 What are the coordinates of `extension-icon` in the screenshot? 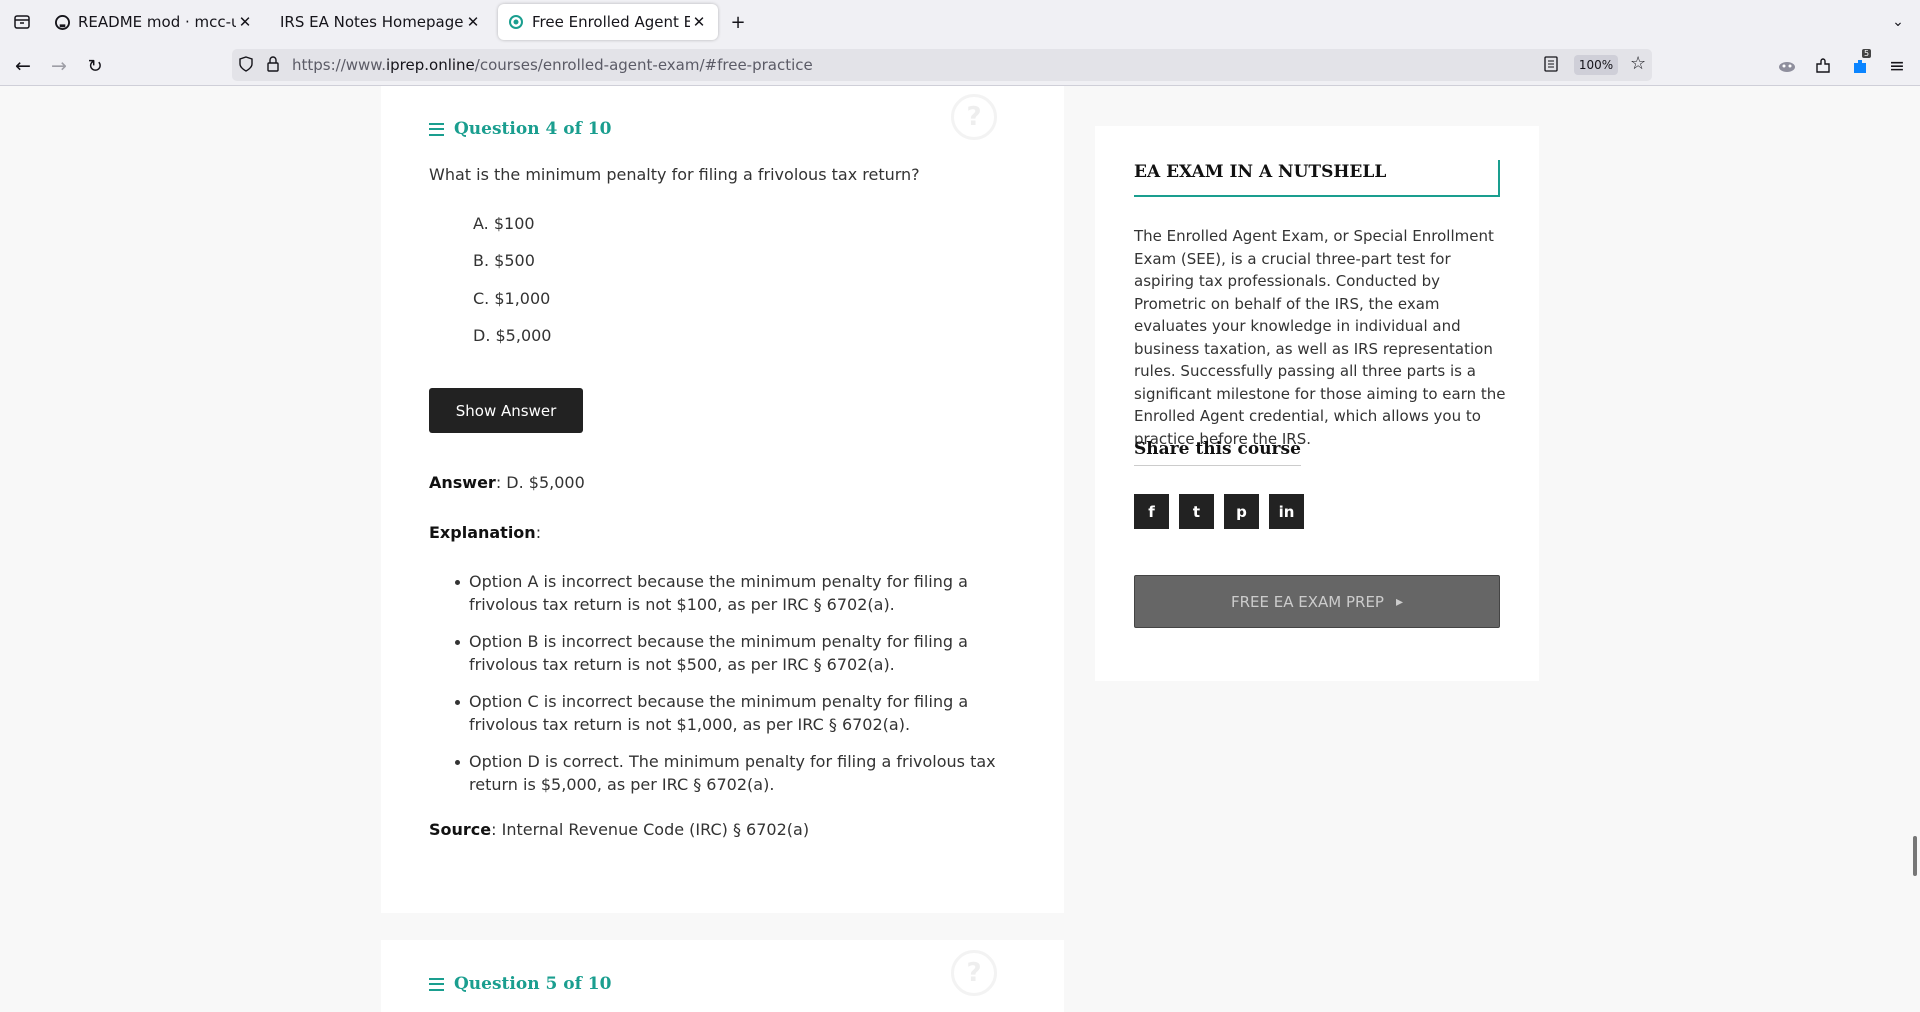 It's located at (1787, 66).